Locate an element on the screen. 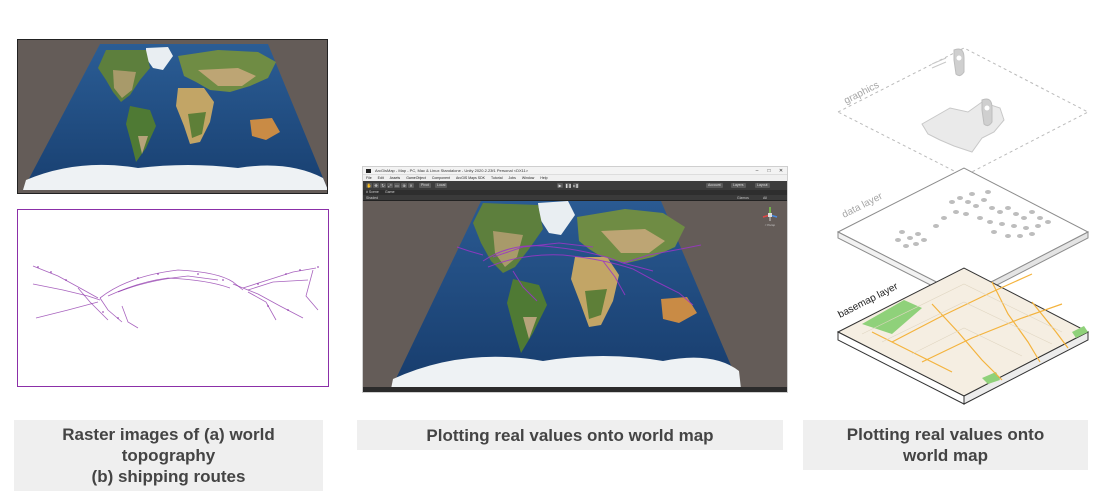 The height and width of the screenshot is (495, 1101). caption-plotting-center-text: Plotting real values onto world map is located at coordinates (570, 435).